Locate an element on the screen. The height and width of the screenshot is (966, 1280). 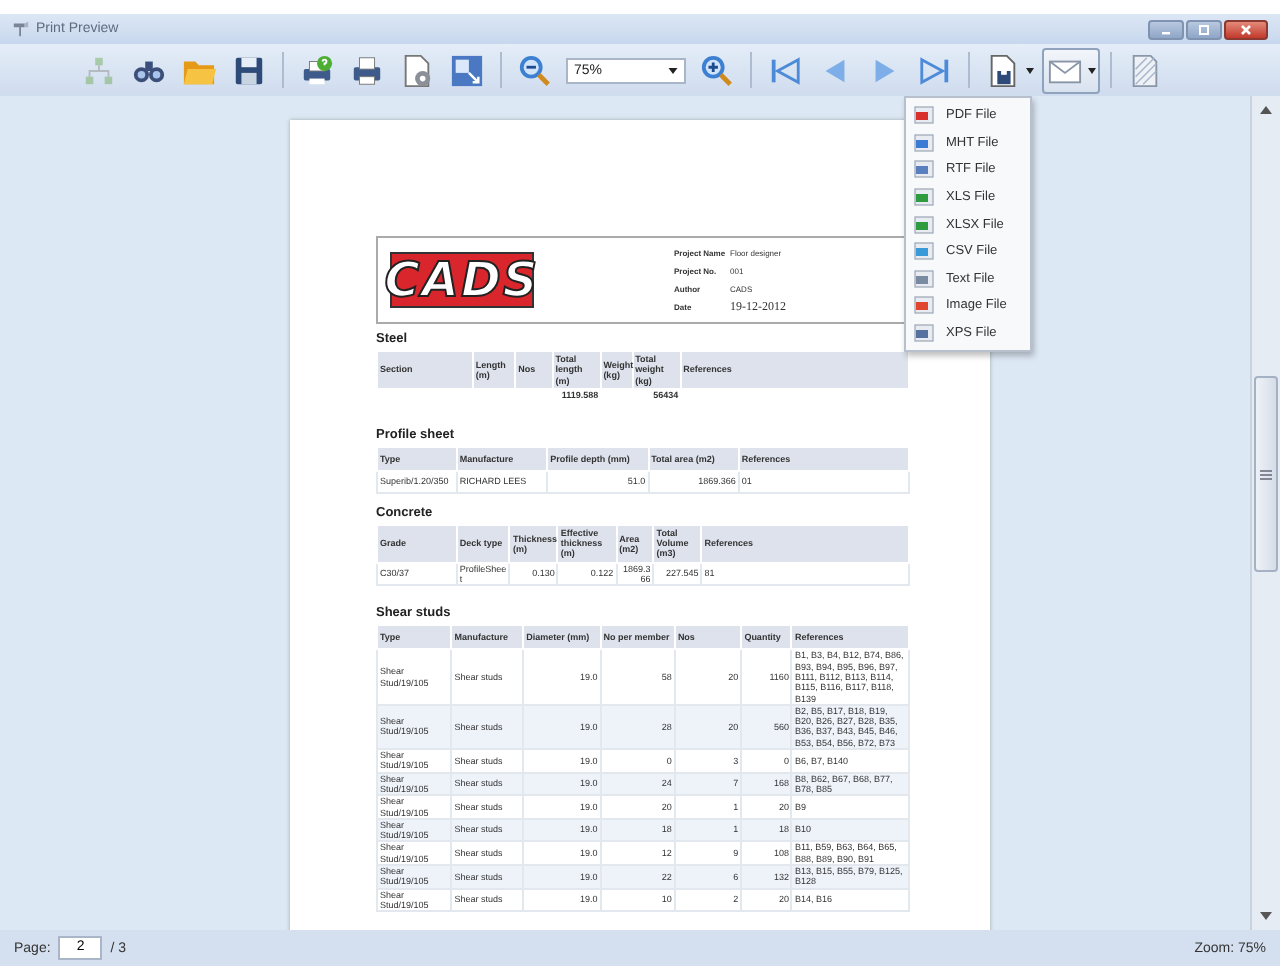
grip-icon is located at coordinates (1266, 474).